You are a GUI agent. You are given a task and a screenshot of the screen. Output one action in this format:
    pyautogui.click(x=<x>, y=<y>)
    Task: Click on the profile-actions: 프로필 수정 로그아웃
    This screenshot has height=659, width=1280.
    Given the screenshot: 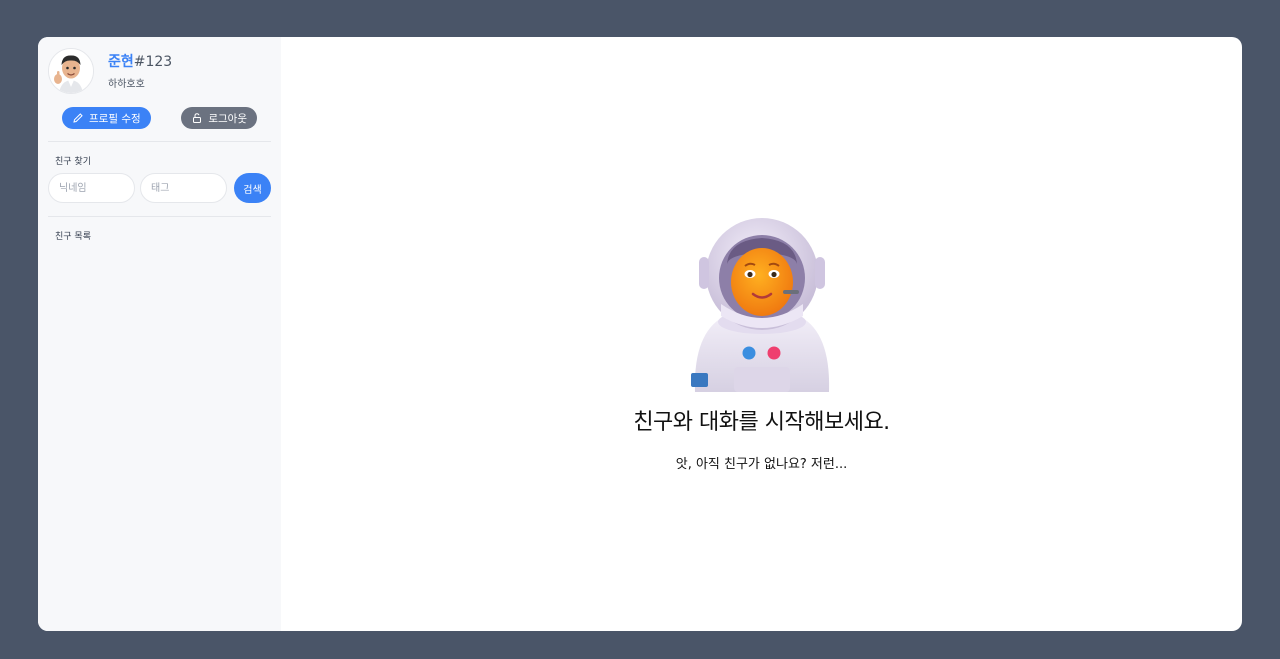 What is the action you would take?
    pyautogui.click(x=159, y=118)
    